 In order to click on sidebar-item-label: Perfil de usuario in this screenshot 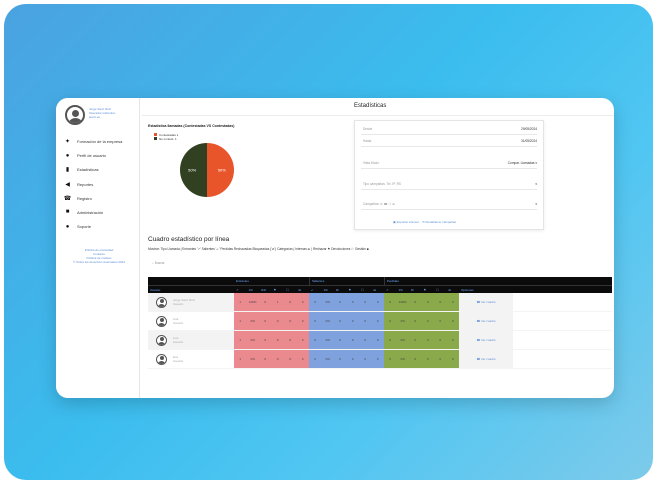, I will do `click(91, 156)`.